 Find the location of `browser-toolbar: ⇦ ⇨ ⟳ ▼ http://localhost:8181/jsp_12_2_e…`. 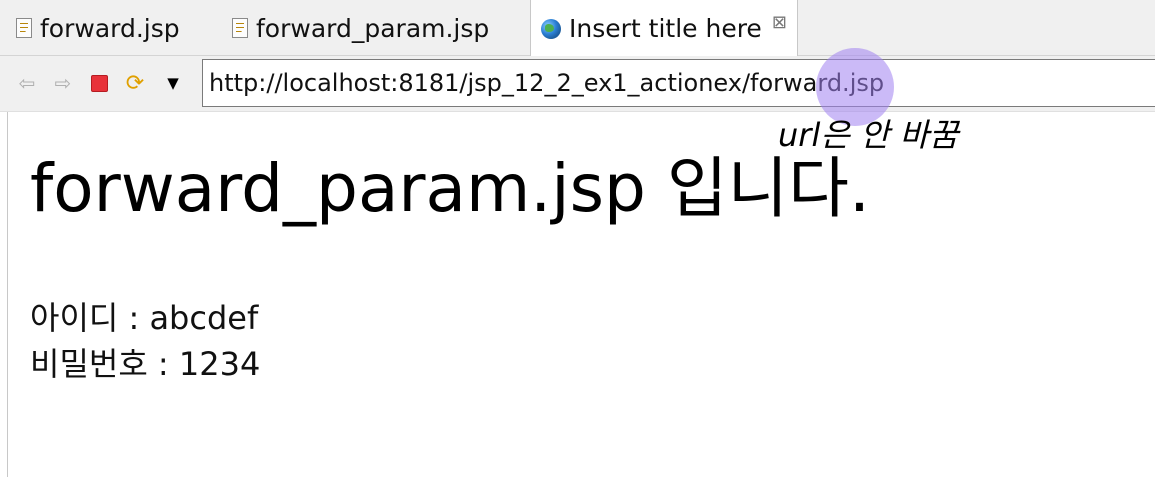

browser-toolbar: ⇦ ⇨ ⟳ ▼ http://localhost:8181/jsp_12_2_e… is located at coordinates (577, 84).